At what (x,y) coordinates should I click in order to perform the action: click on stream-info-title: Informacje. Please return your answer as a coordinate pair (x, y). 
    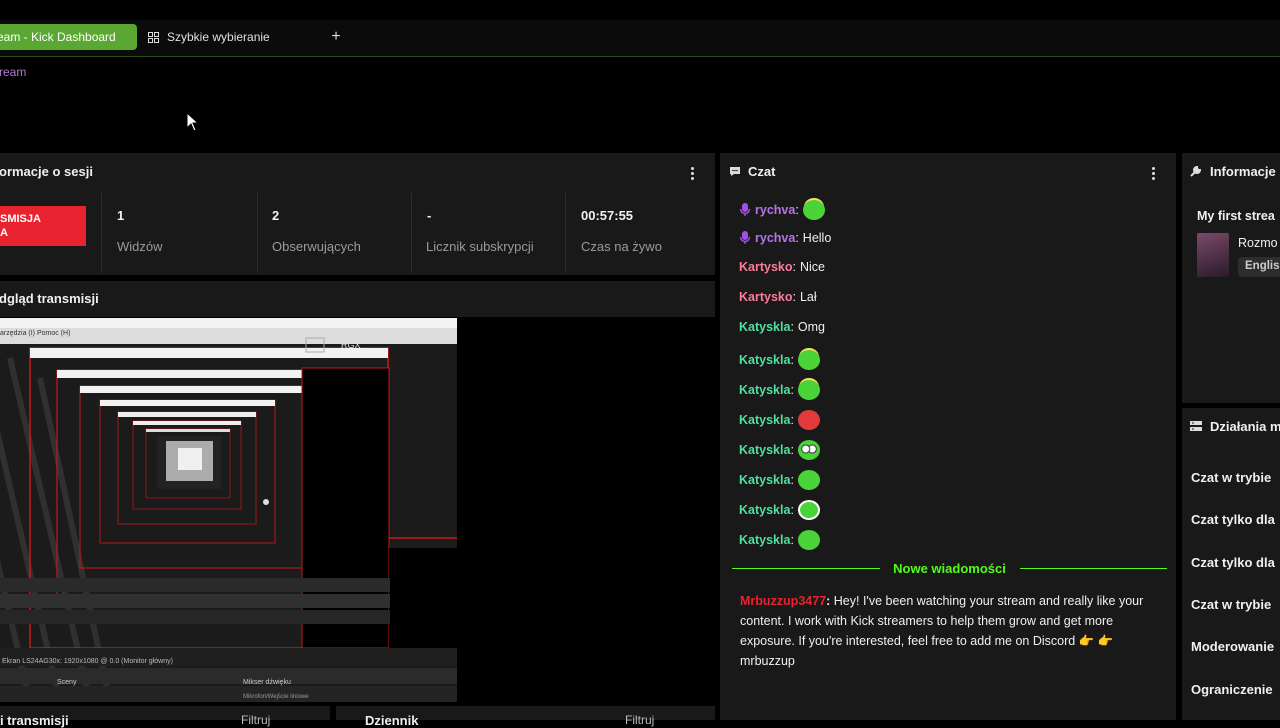
    Looking at the image, I should click on (1243, 171).